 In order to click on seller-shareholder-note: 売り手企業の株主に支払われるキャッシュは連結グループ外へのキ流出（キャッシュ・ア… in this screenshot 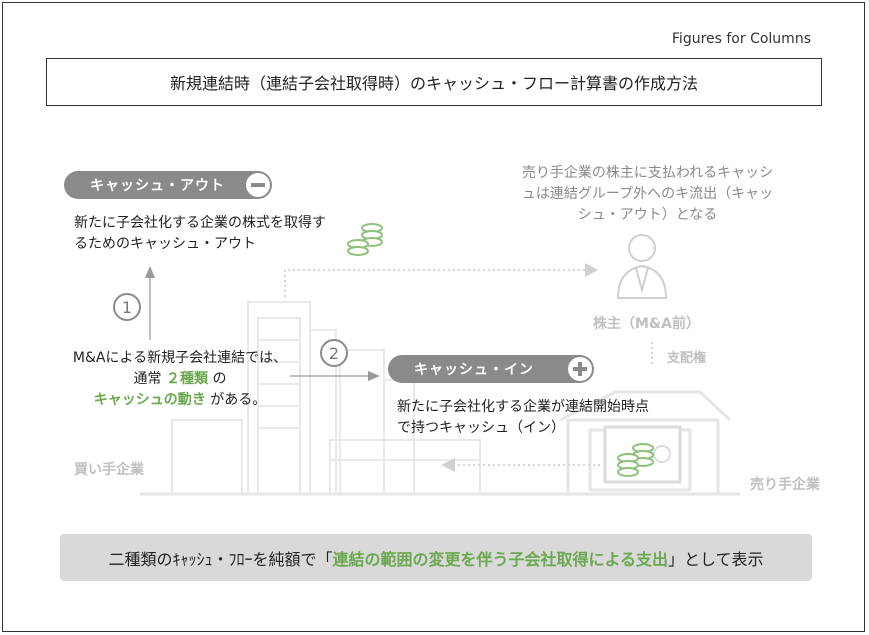, I will do `click(647, 194)`.